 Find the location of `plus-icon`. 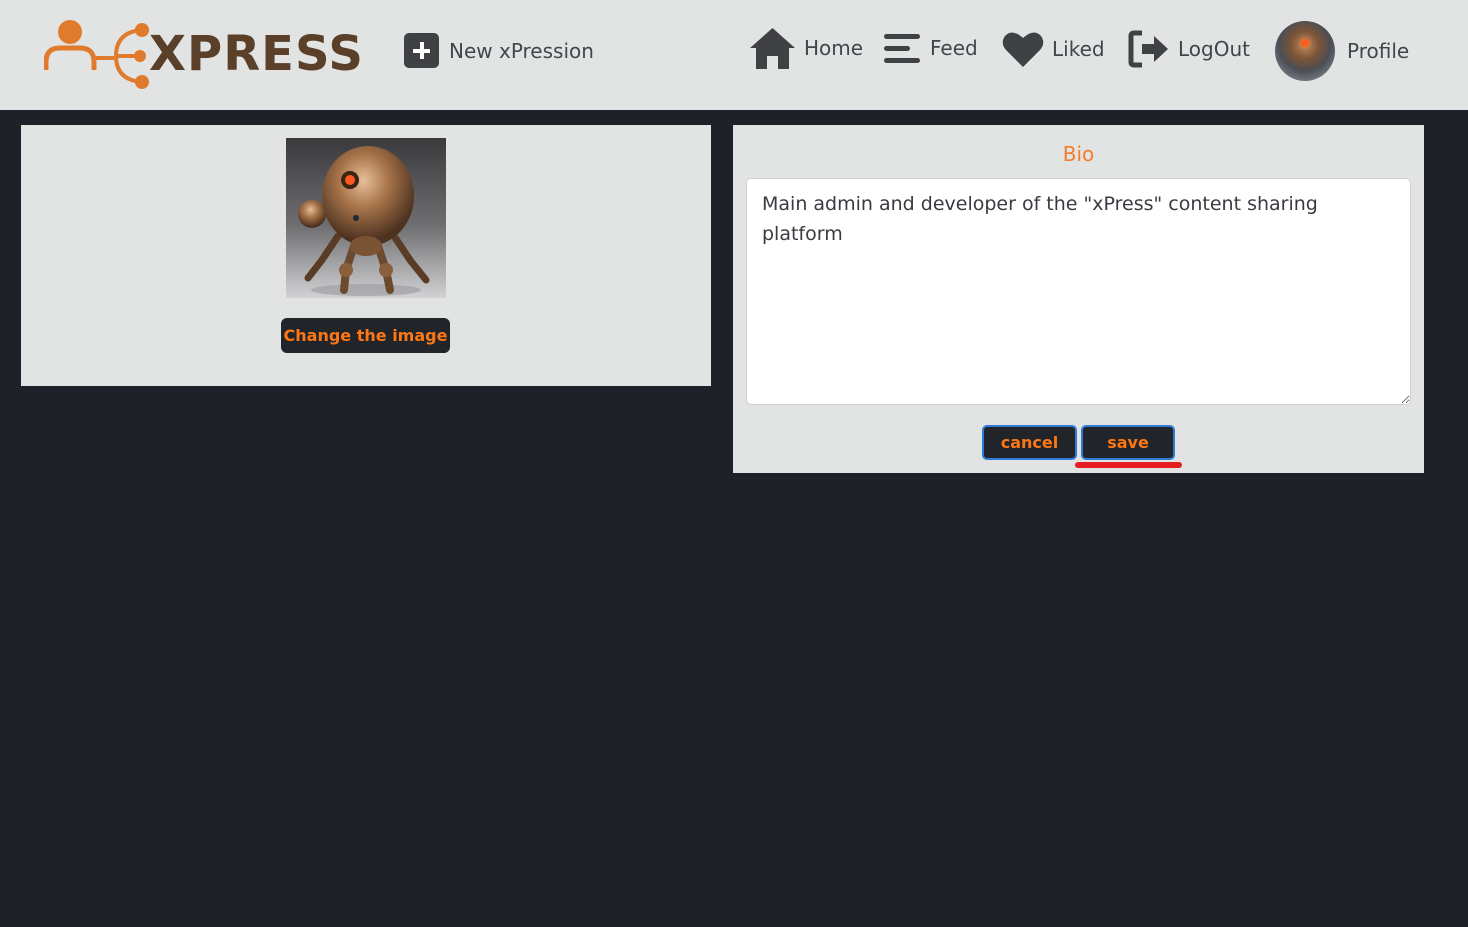

plus-icon is located at coordinates (421, 50).